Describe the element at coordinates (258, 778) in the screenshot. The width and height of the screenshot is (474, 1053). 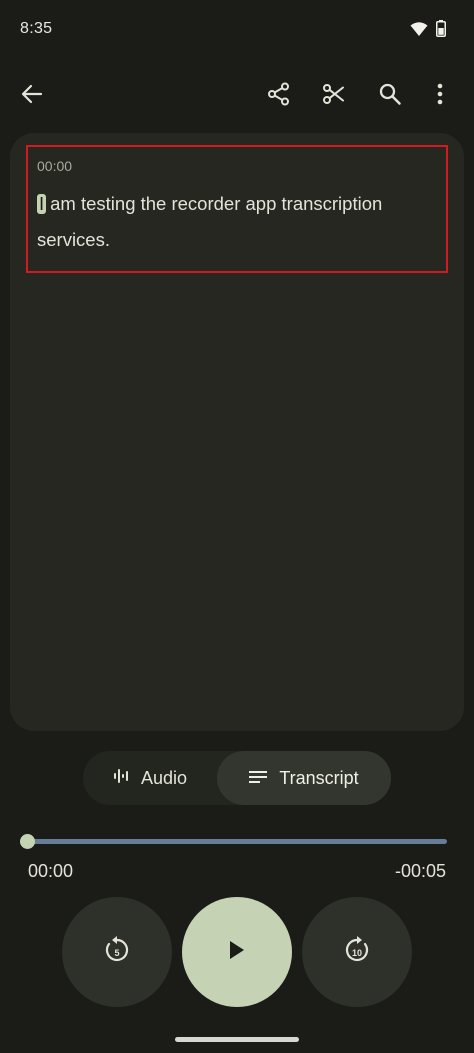
I see `notes-icon` at that location.